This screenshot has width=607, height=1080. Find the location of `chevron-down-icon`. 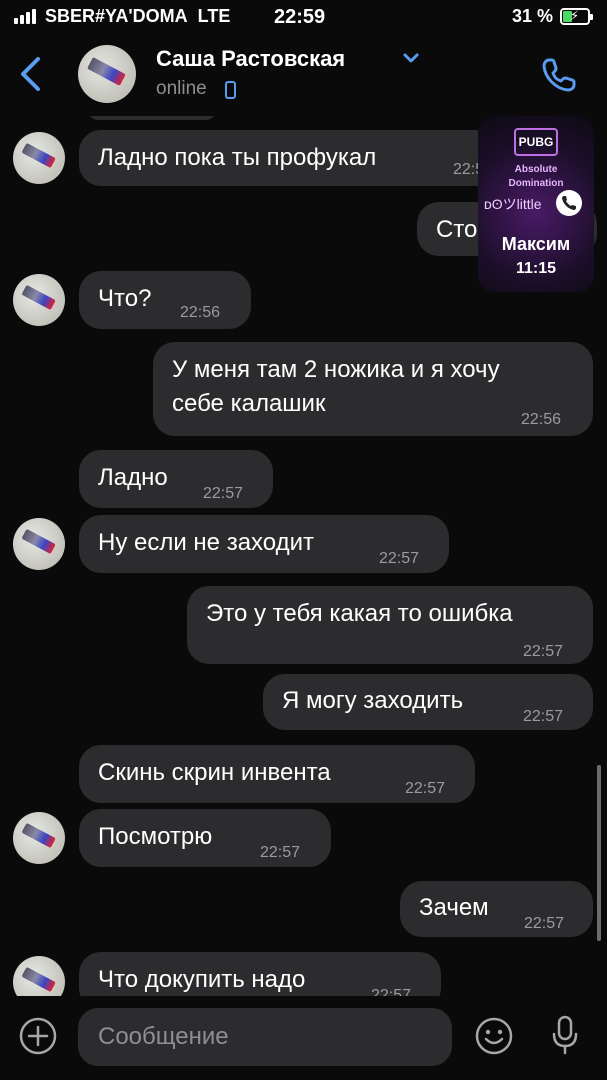

chevron-down-icon is located at coordinates (411, 59).